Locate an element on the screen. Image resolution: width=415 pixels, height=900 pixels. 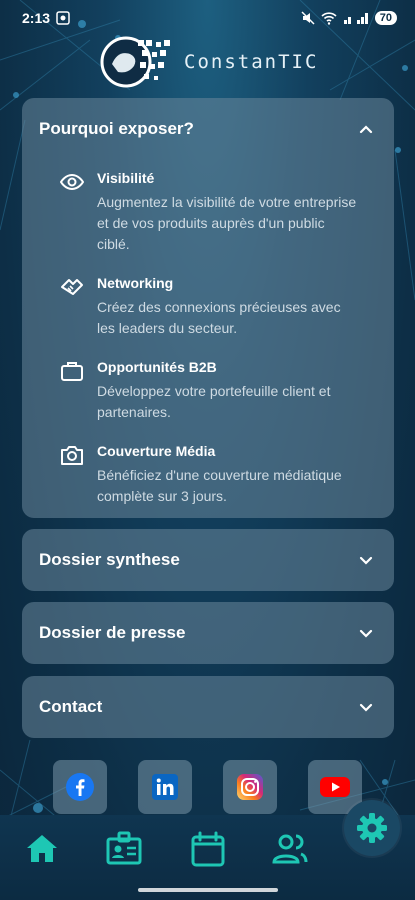
instagram-button is located at coordinates (250, 787).